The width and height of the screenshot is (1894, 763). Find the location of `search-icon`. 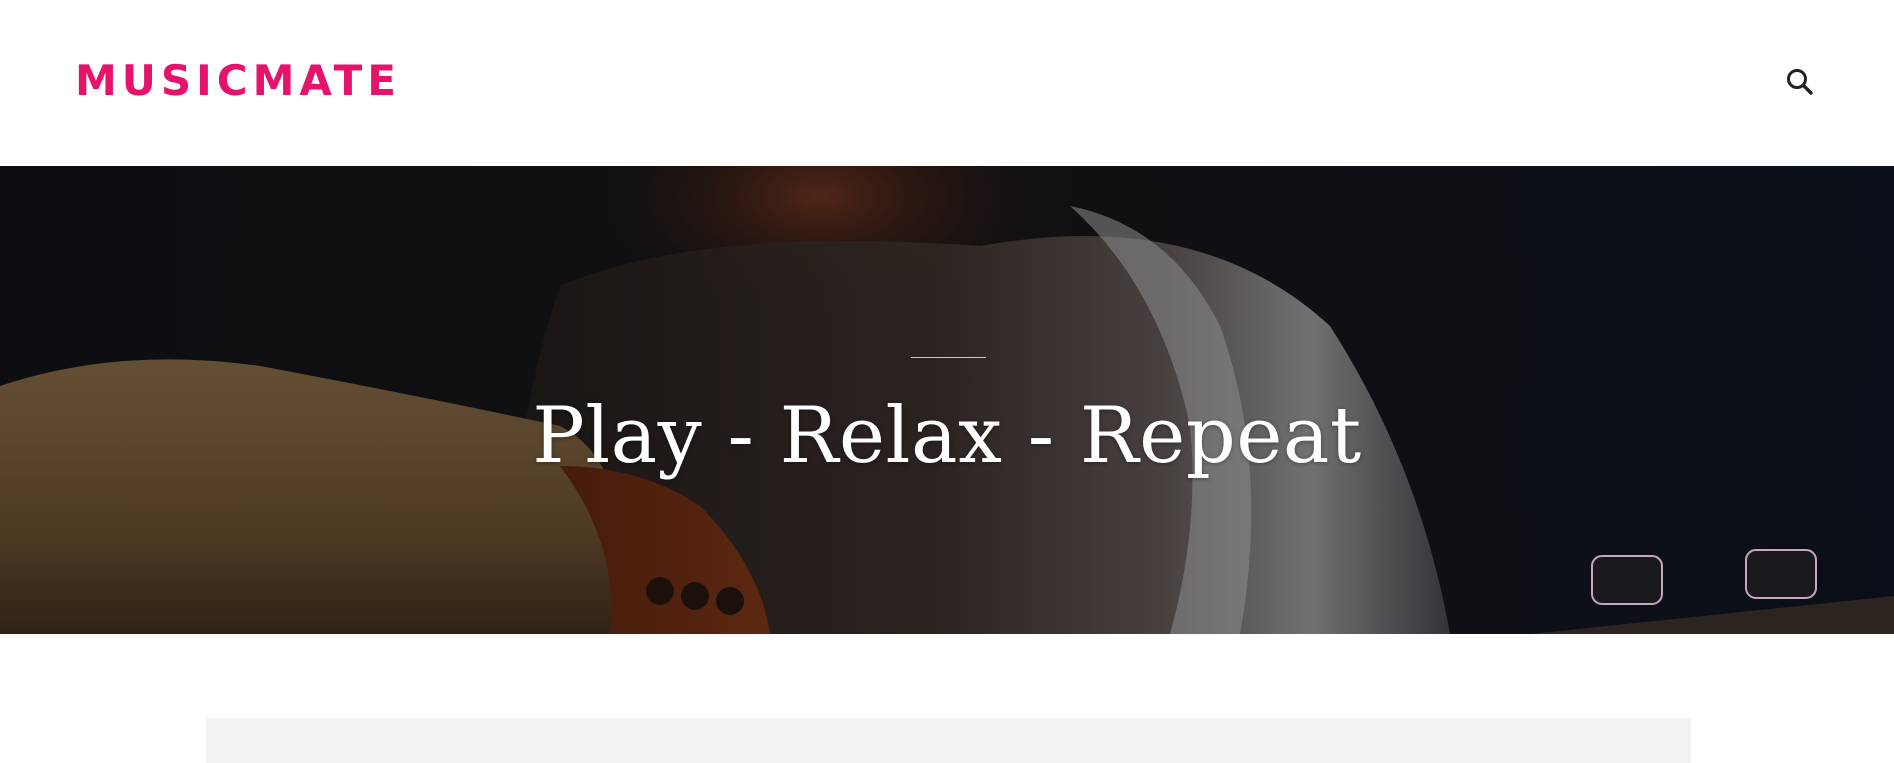

search-icon is located at coordinates (1800, 82).